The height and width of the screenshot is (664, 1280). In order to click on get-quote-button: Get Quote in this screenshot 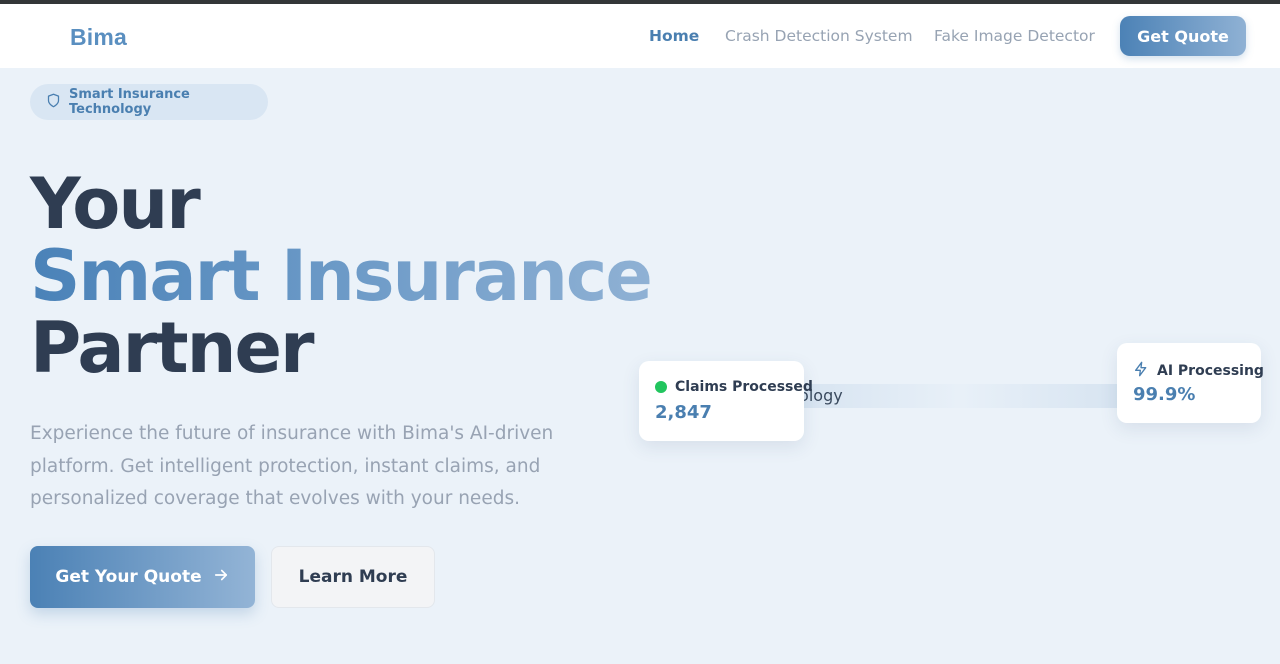, I will do `click(1183, 36)`.